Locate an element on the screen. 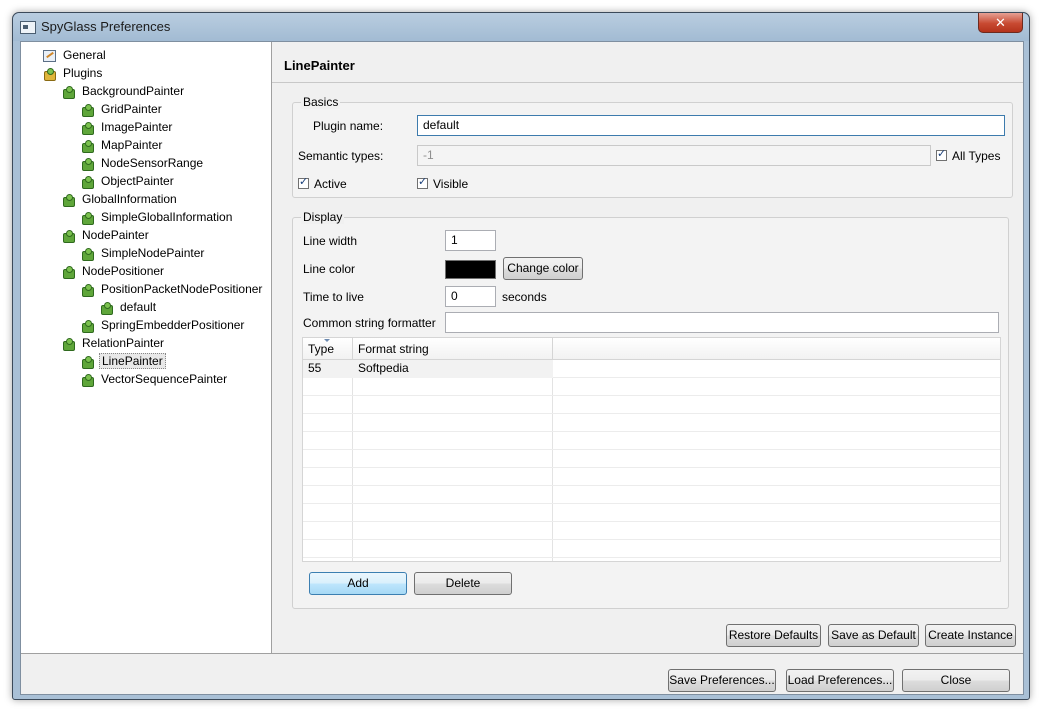 This screenshot has height=721, width=1050. tree-item-springembedderpositioner: SpringEmbedderPositioner is located at coordinates (163, 325).